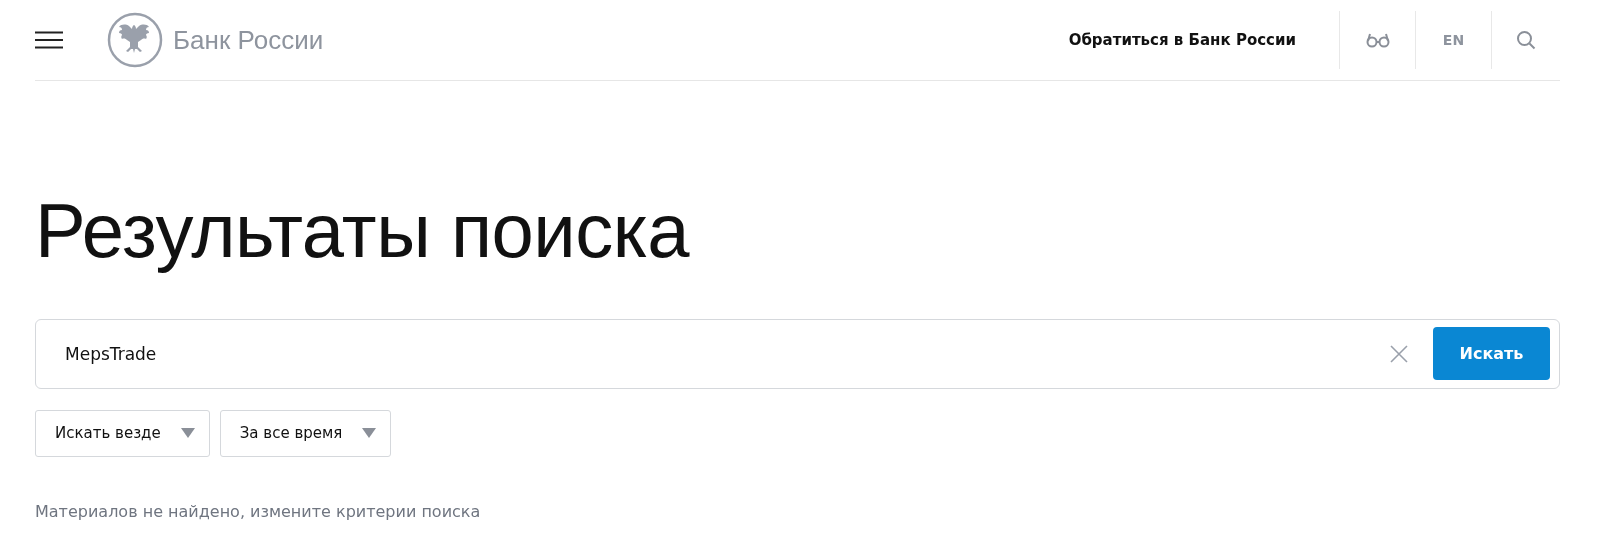 This screenshot has width=1600, height=553. I want to click on search-button: Искать, so click(1491, 354).